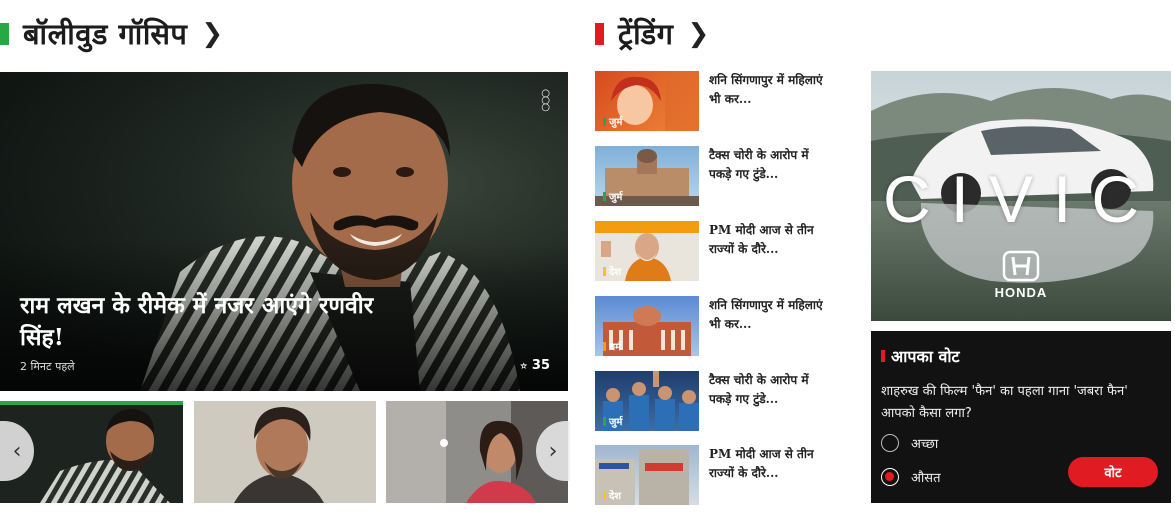  I want to click on honda-logo, so click(1021, 268).